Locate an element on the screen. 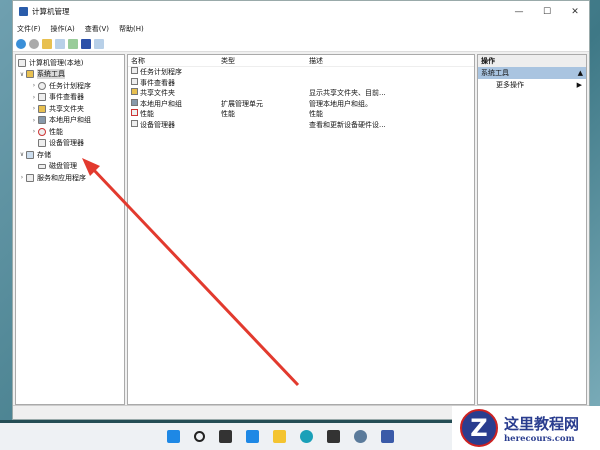  file-explorer-icon is located at coordinates (279, 436).